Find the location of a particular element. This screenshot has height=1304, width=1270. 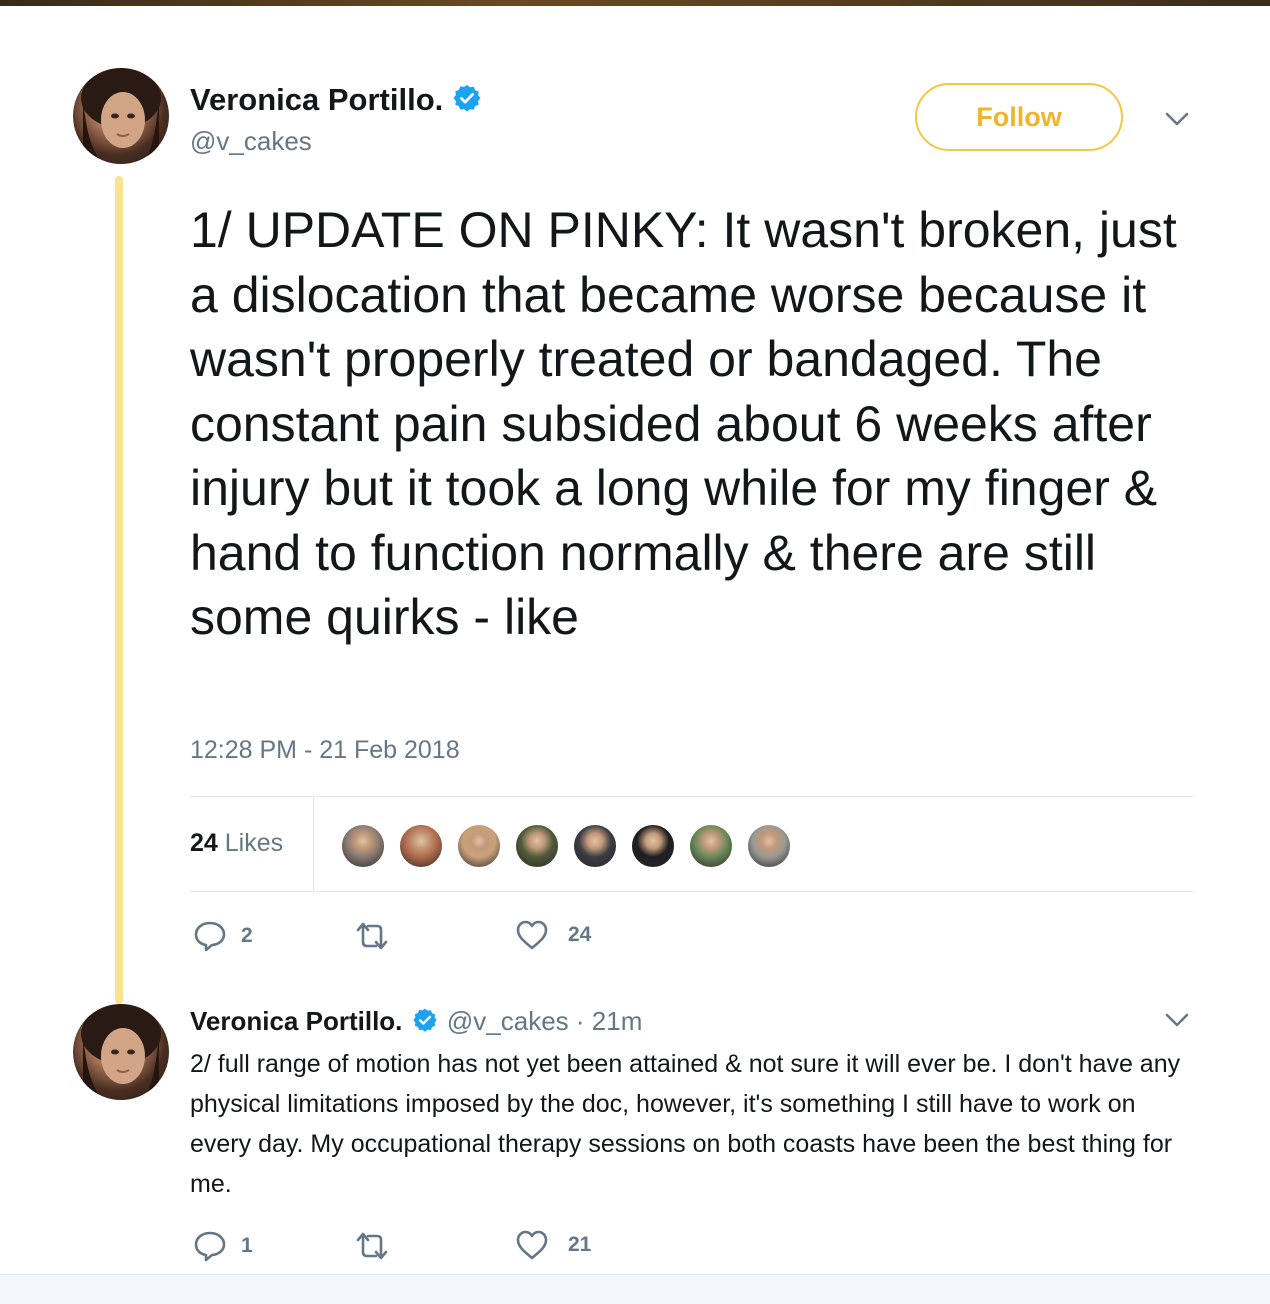

likes-count: 24 Likes is located at coordinates (236, 843).